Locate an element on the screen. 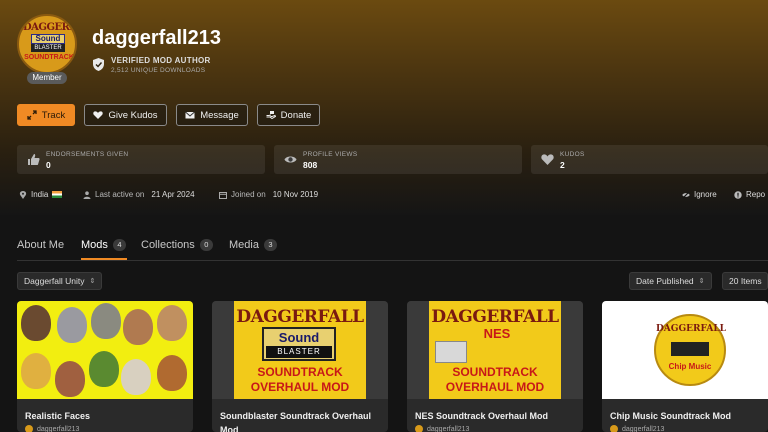 The height and width of the screenshot is (432, 768). thumb-nes-text: NES is located at coordinates (497, 333).